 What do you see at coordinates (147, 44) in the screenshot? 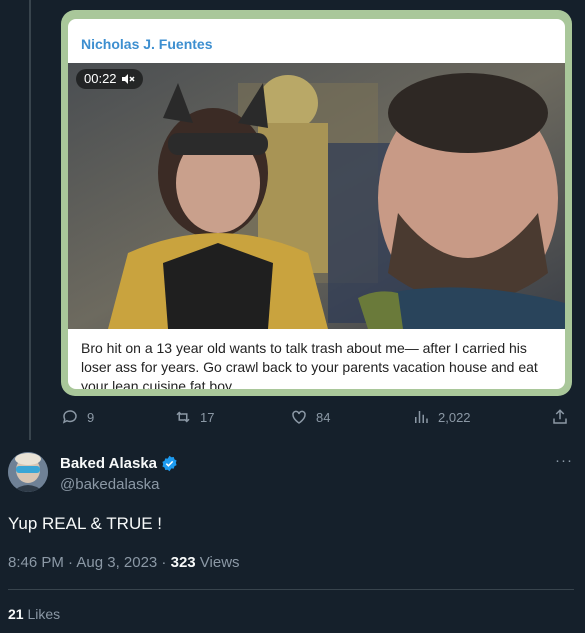
I see `telegram-author-name: Nicholas J. Fuentes` at bounding box center [147, 44].